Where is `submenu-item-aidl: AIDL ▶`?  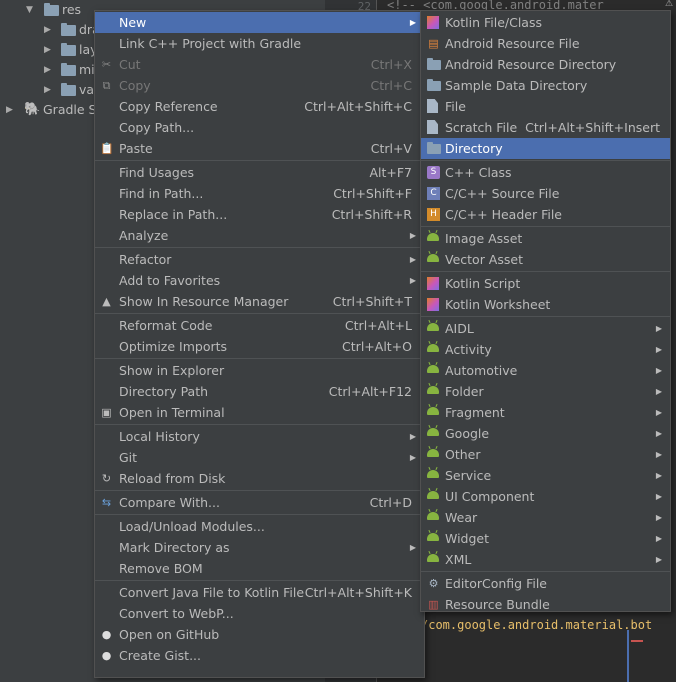
submenu-item-aidl: AIDL ▶ is located at coordinates (545, 328).